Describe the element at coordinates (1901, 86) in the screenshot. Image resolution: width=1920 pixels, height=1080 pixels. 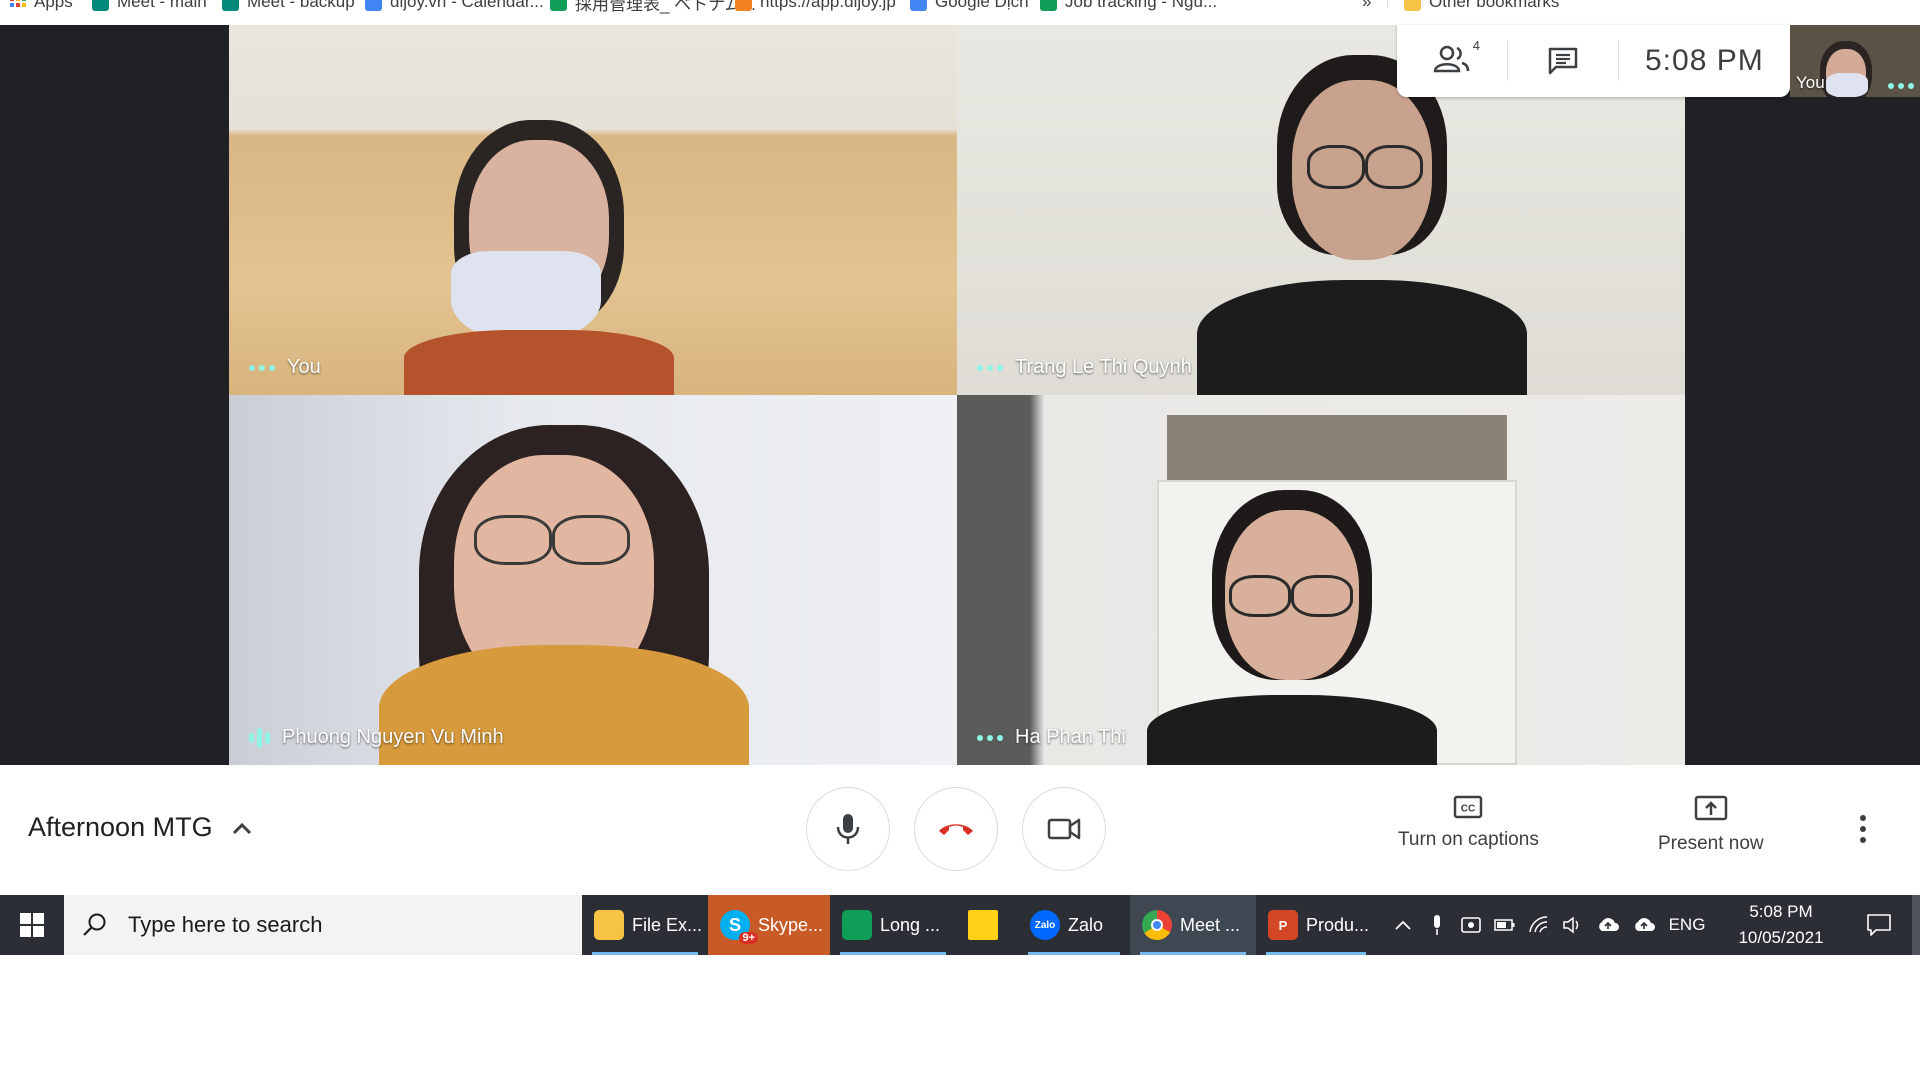
I see `self-view-more-icon` at that location.